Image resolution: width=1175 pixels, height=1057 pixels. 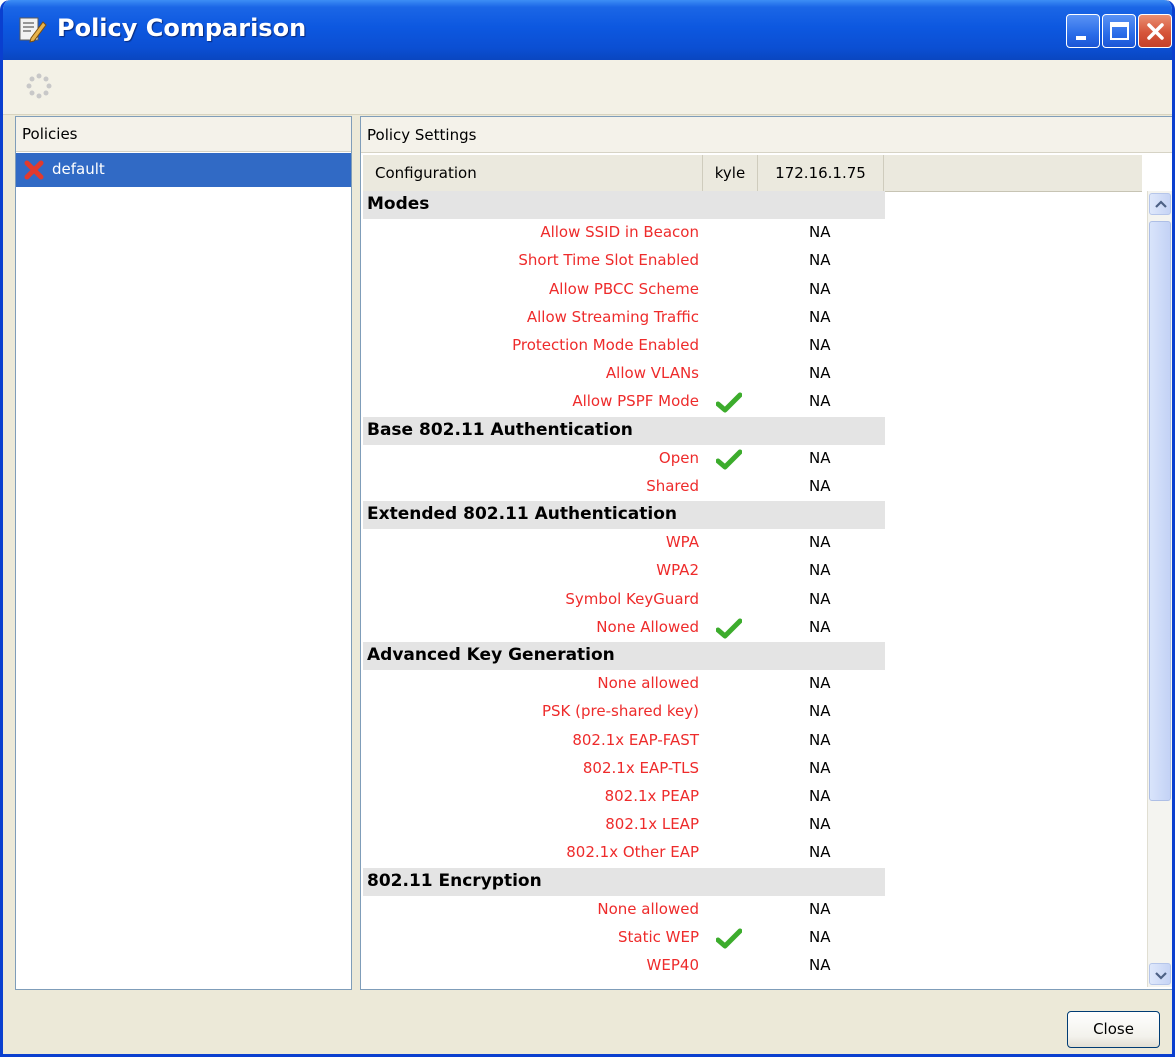 I want to click on scroll-up-button, so click(x=1160, y=204).